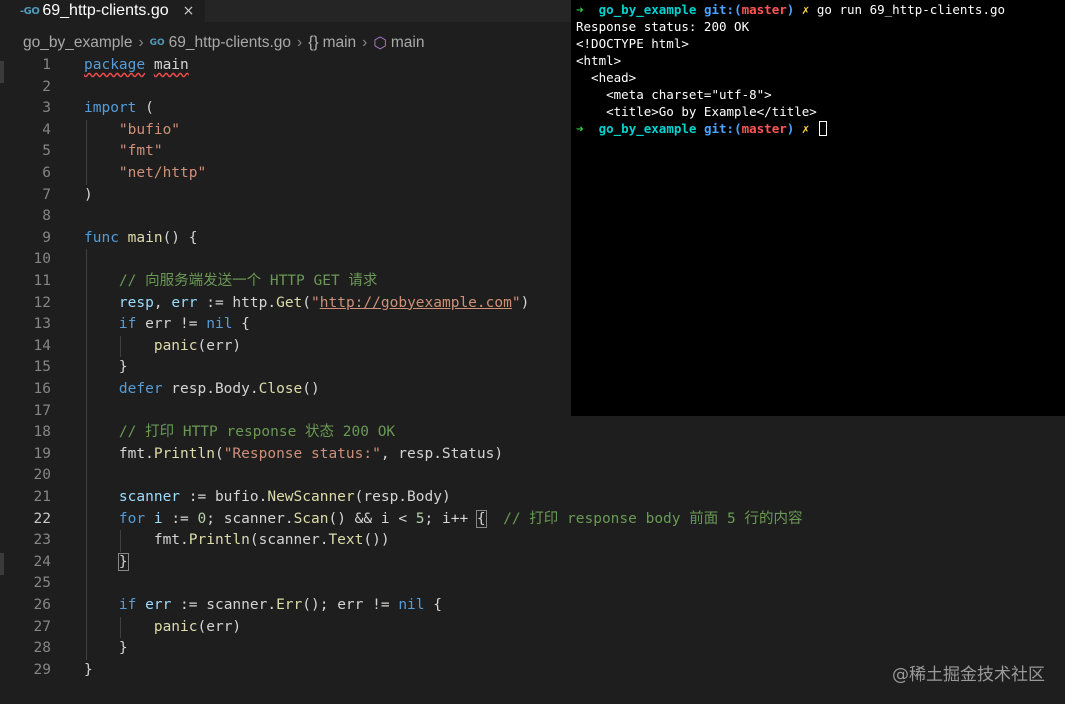 This screenshot has height=704, width=1065. I want to click on line-number: 20, so click(42, 475).